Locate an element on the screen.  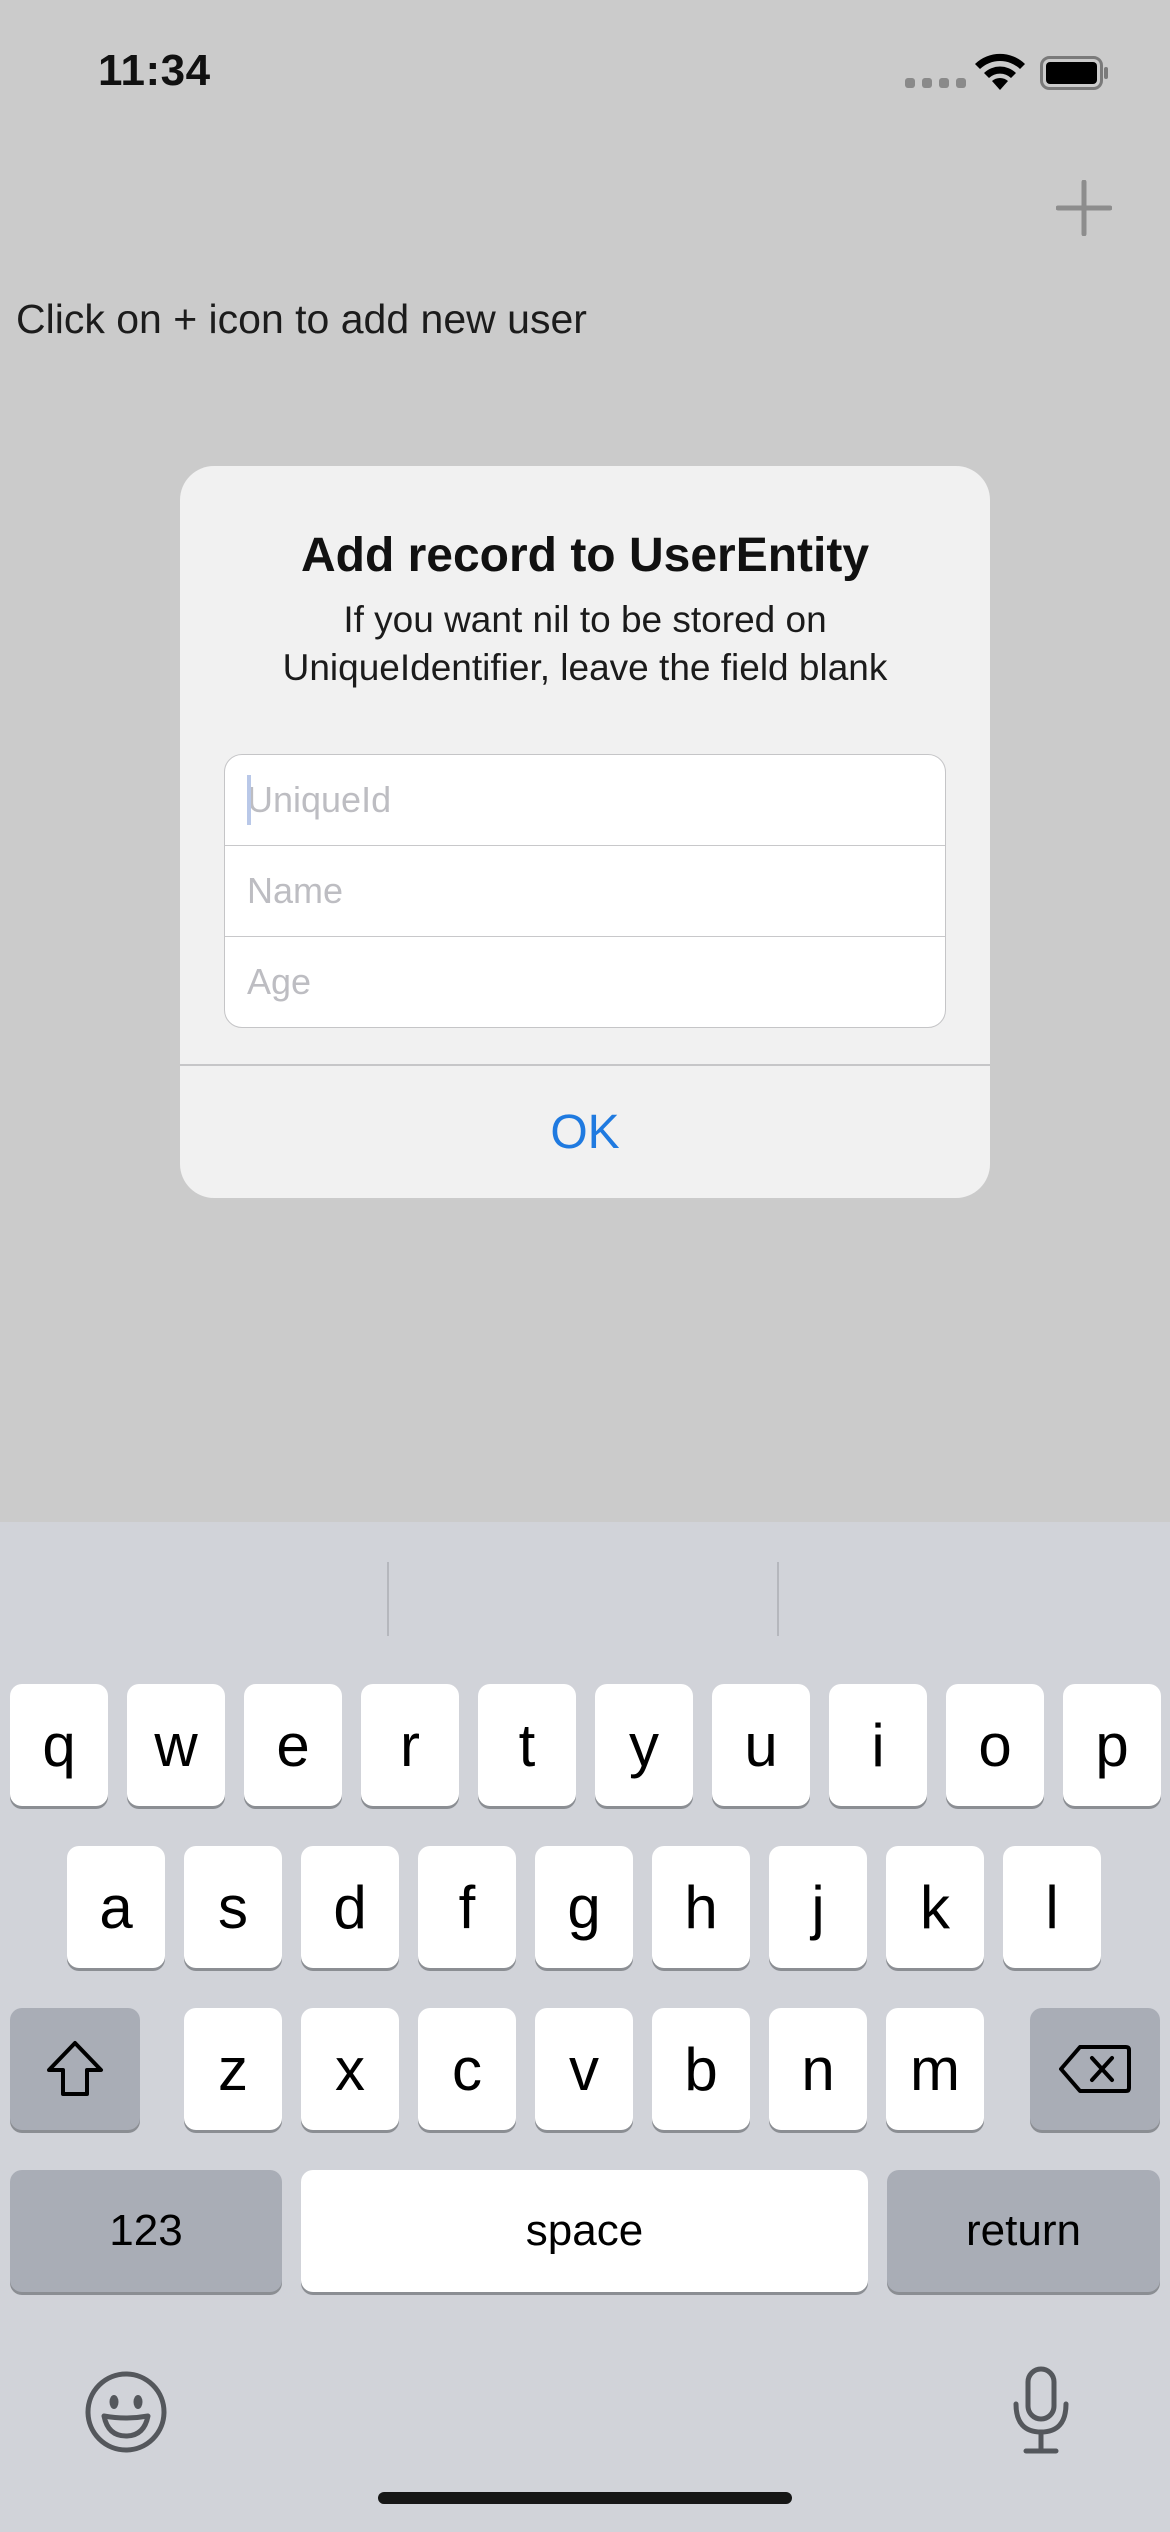
alert-fields-group is located at coordinates (585, 891).